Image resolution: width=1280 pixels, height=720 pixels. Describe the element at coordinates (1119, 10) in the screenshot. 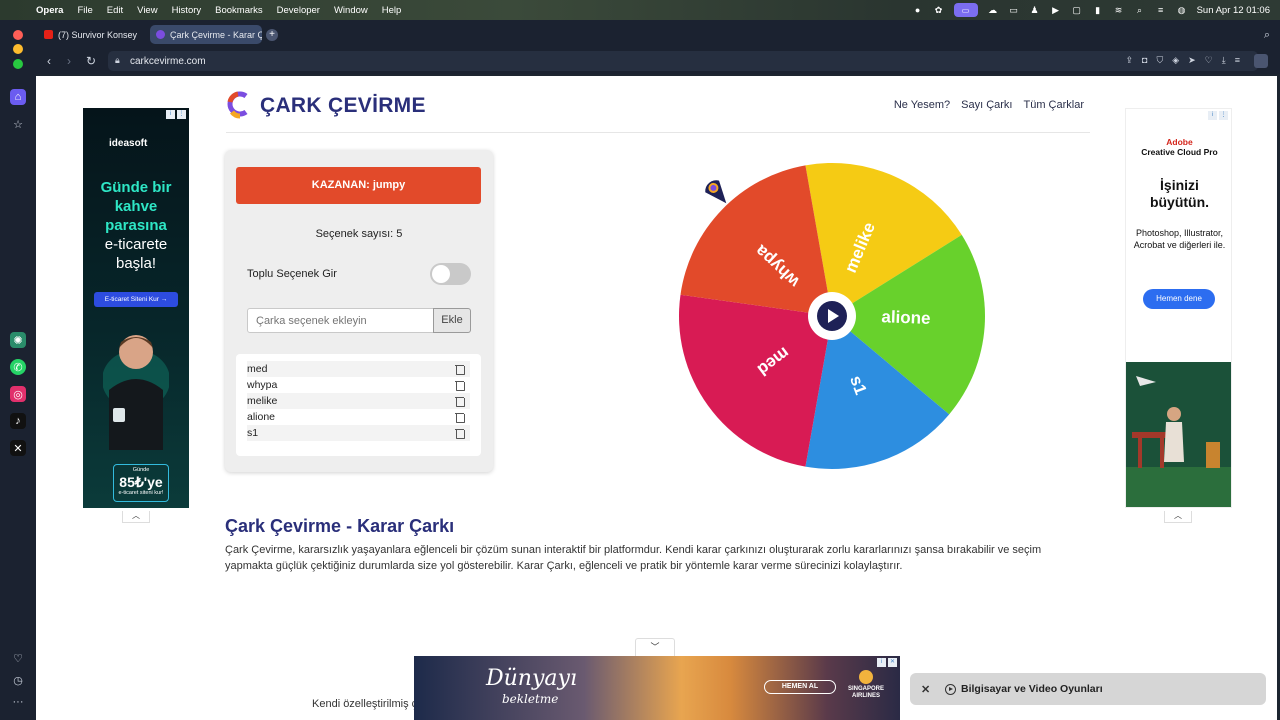

I see `wifi-icon: ≋` at that location.